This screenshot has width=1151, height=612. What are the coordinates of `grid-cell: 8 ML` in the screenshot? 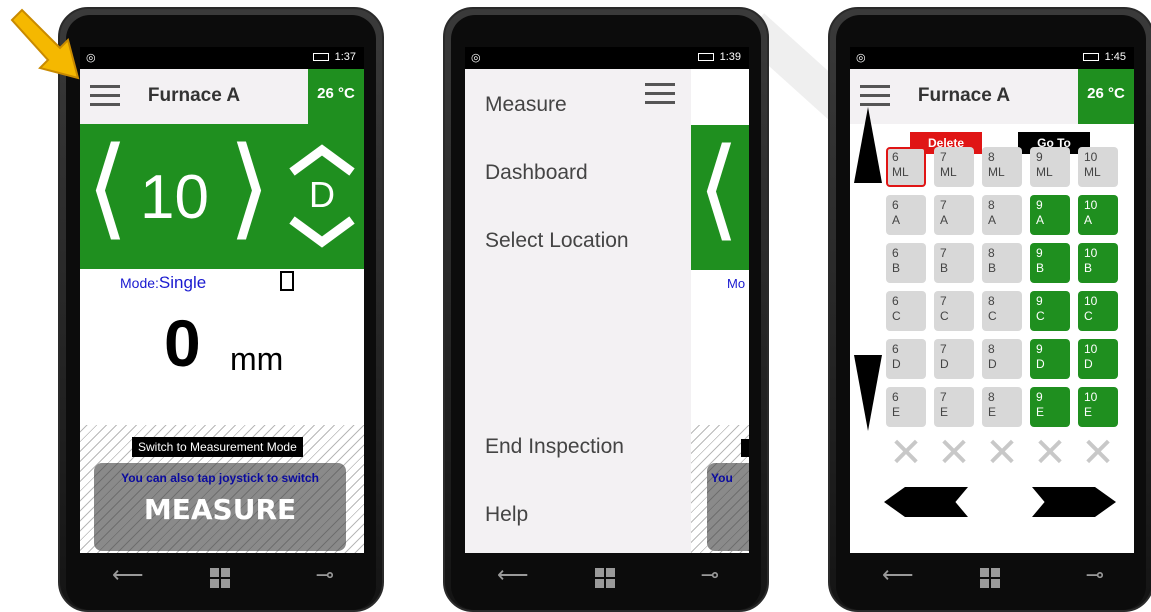 It's located at (1002, 167).